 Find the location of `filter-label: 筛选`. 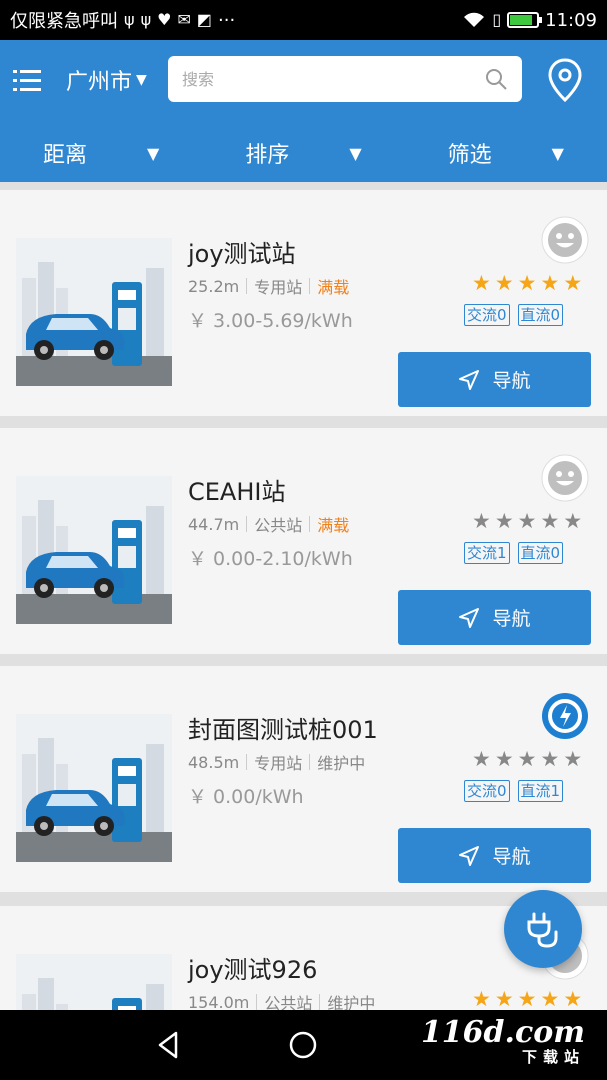

filter-label: 筛选 is located at coordinates (469, 155).